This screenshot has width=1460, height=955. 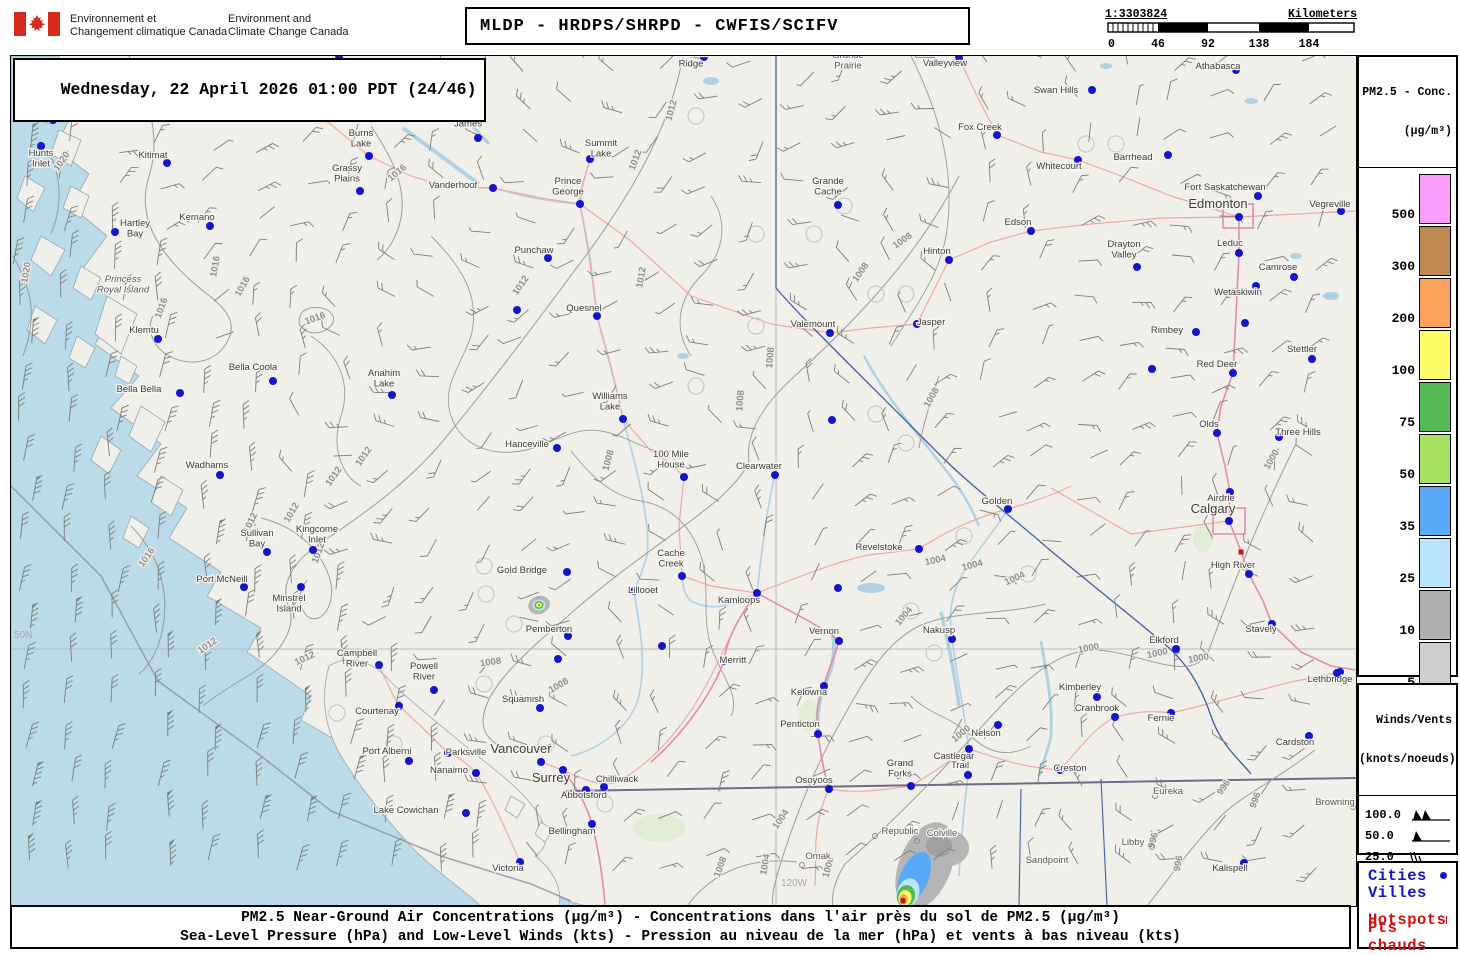 What do you see at coordinates (1295, 742) in the screenshot?
I see `map-label: Cardston` at bounding box center [1295, 742].